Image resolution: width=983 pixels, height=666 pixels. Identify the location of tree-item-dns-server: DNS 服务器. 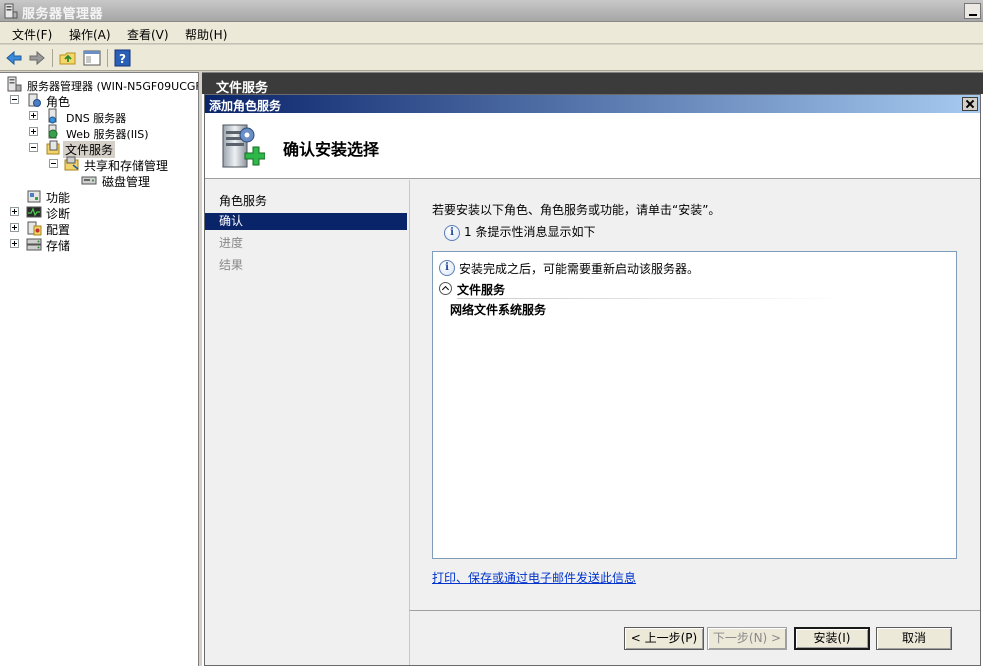
(112, 116).